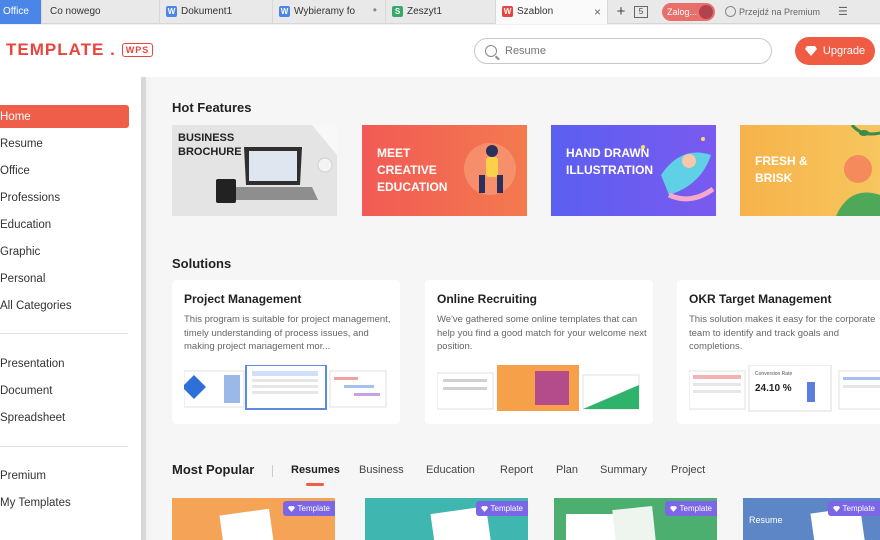  Describe the element at coordinates (64, 475) in the screenshot. I see `sidebar-item-premium: Premium` at that location.